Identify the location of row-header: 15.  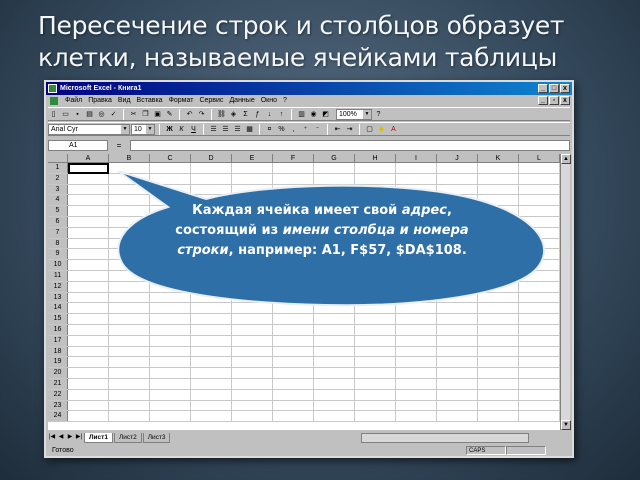
(58, 319).